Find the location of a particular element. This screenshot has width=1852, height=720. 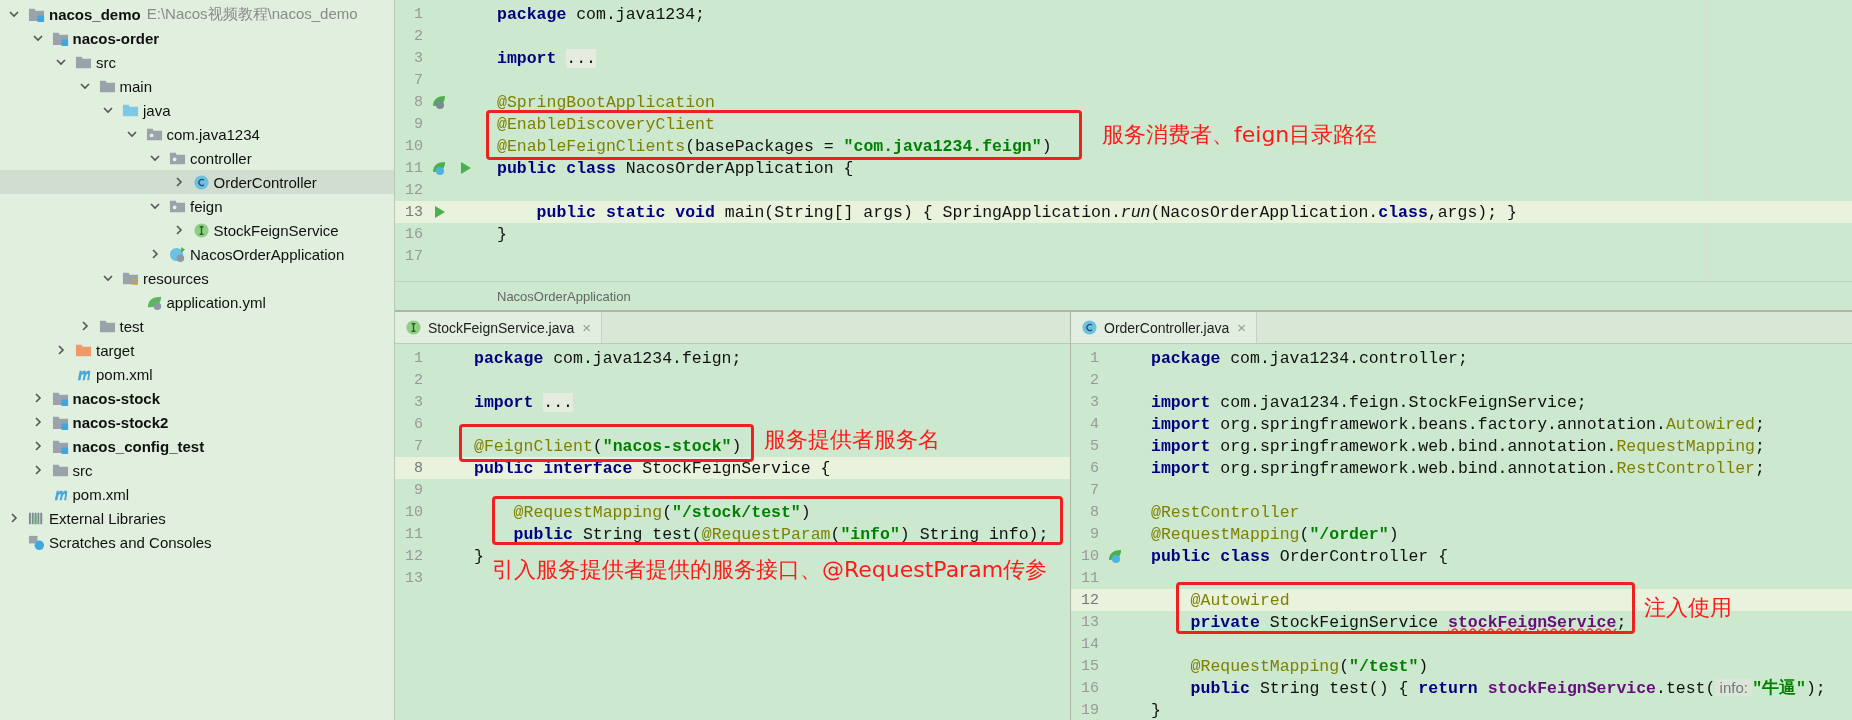

tree-item: Scratches and Consoles is located at coordinates (197, 542).